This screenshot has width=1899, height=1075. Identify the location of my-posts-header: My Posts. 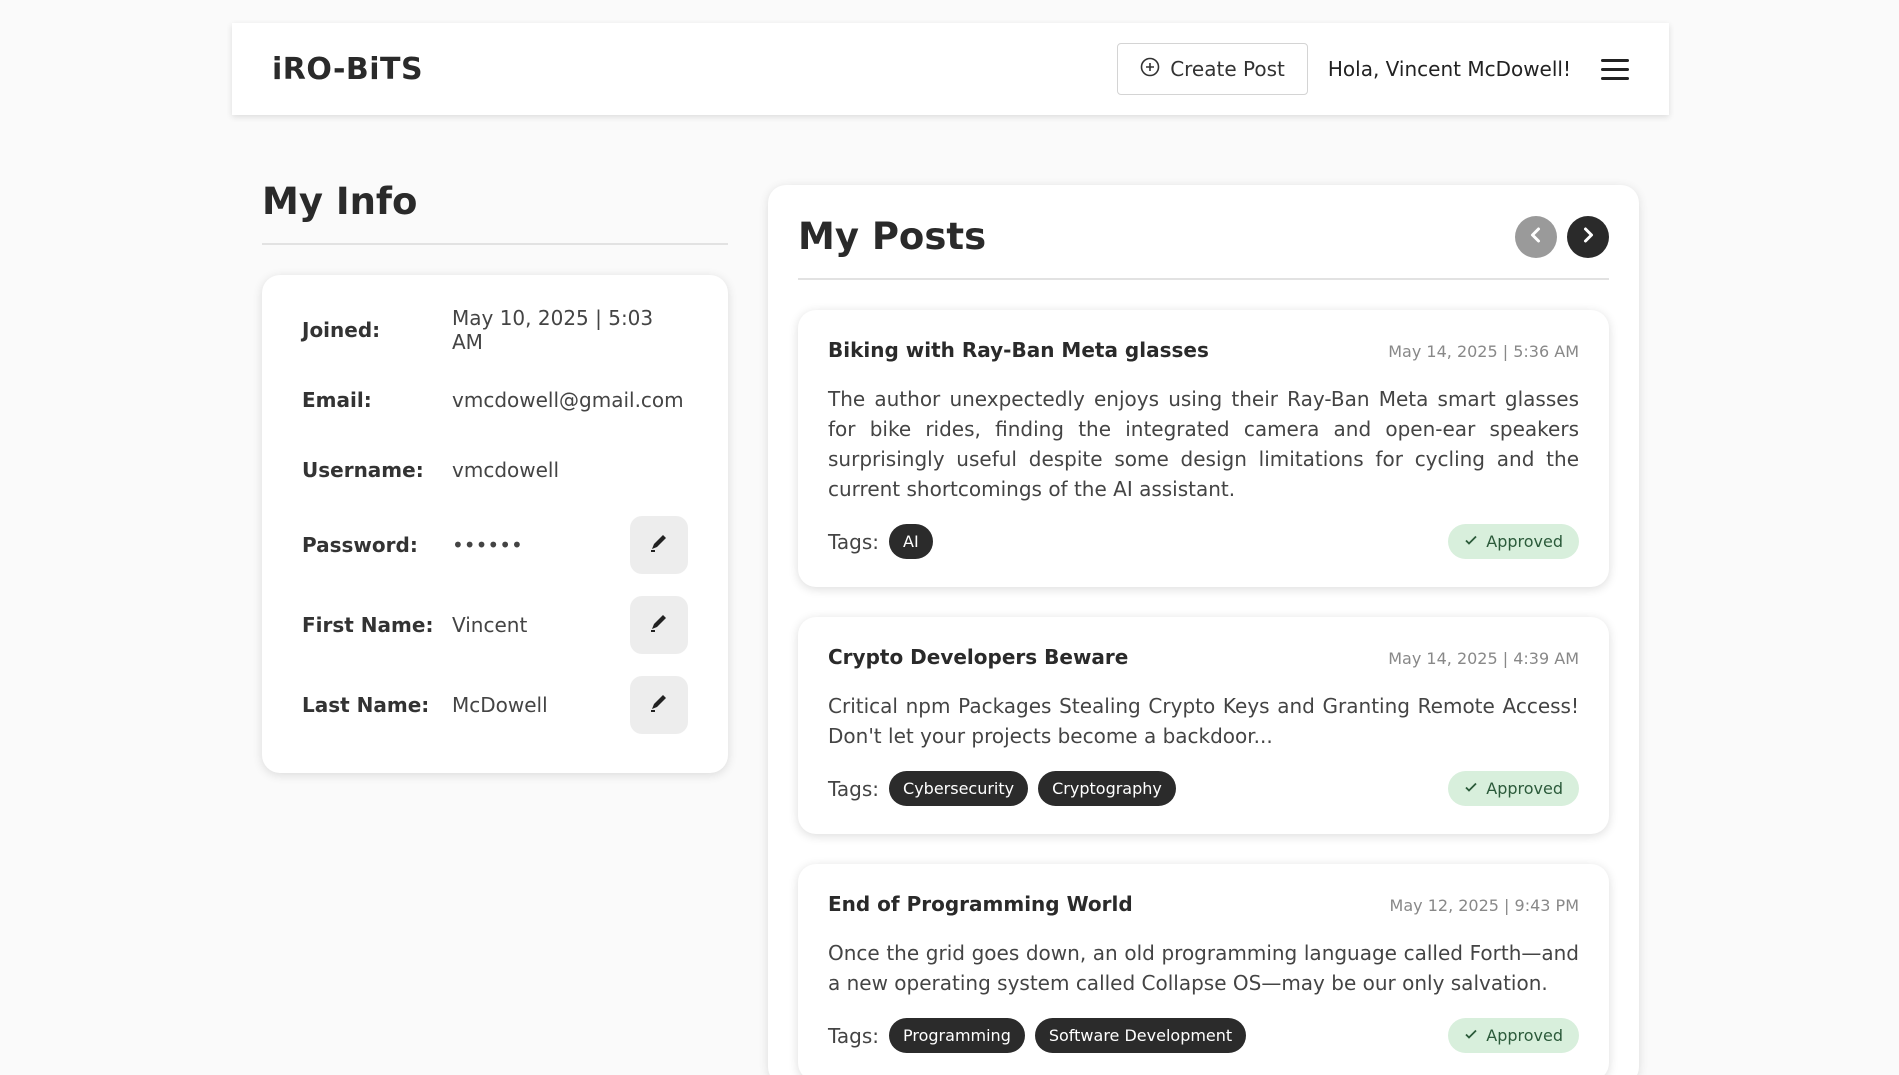
(1203, 236).